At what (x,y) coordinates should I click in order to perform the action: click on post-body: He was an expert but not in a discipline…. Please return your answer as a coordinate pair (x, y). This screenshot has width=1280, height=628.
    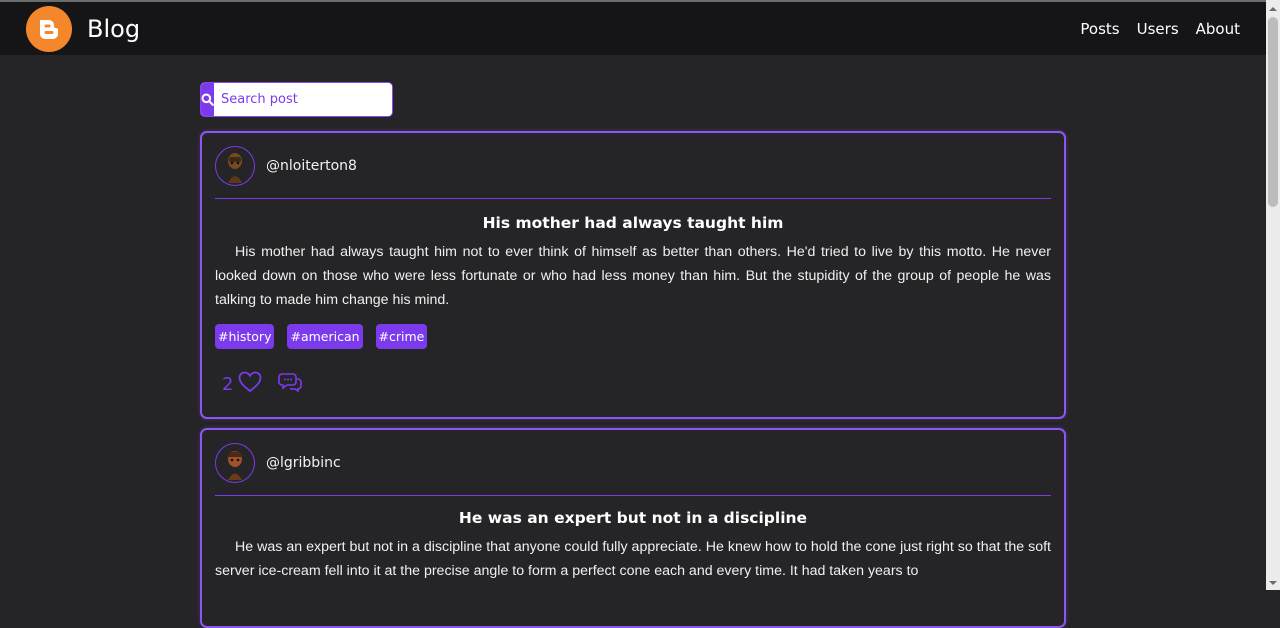
    Looking at the image, I should click on (633, 559).